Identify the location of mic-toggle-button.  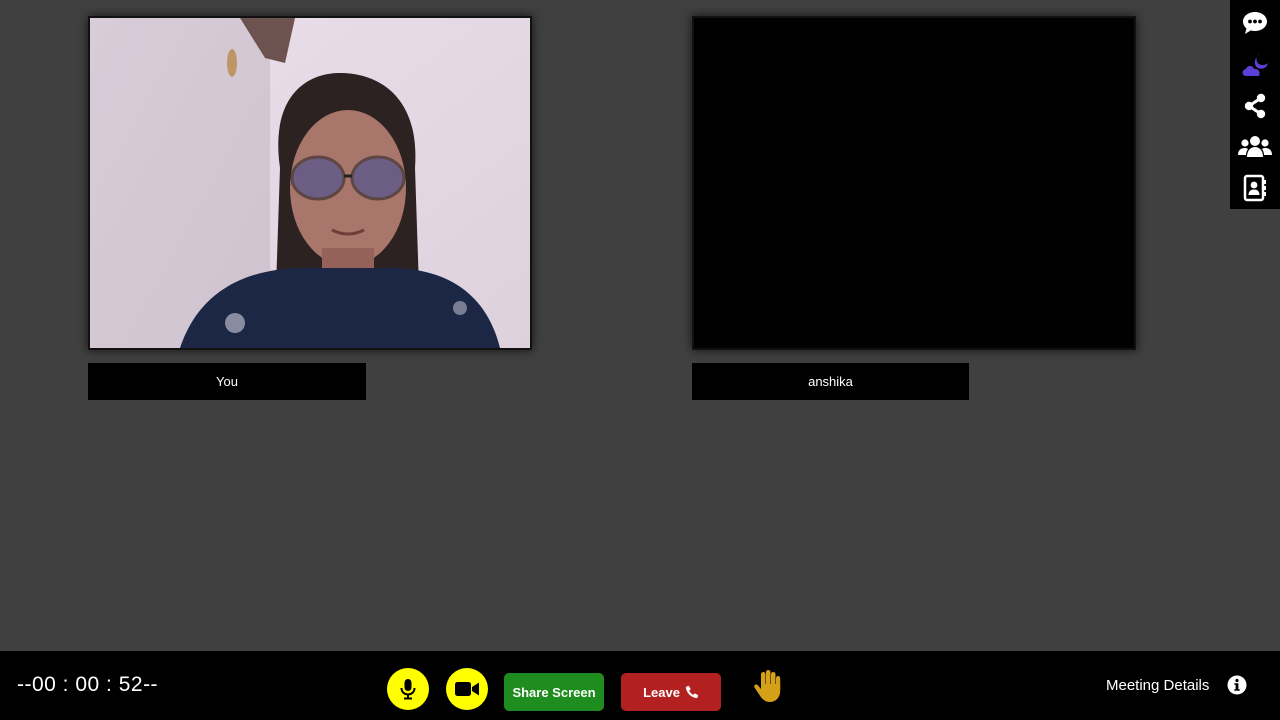
(408, 689).